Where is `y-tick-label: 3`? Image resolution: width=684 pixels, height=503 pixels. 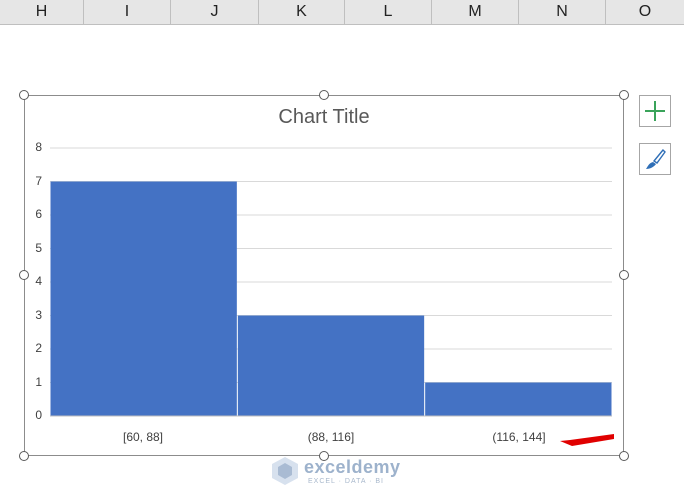
y-tick-label: 3 is located at coordinates (38, 314).